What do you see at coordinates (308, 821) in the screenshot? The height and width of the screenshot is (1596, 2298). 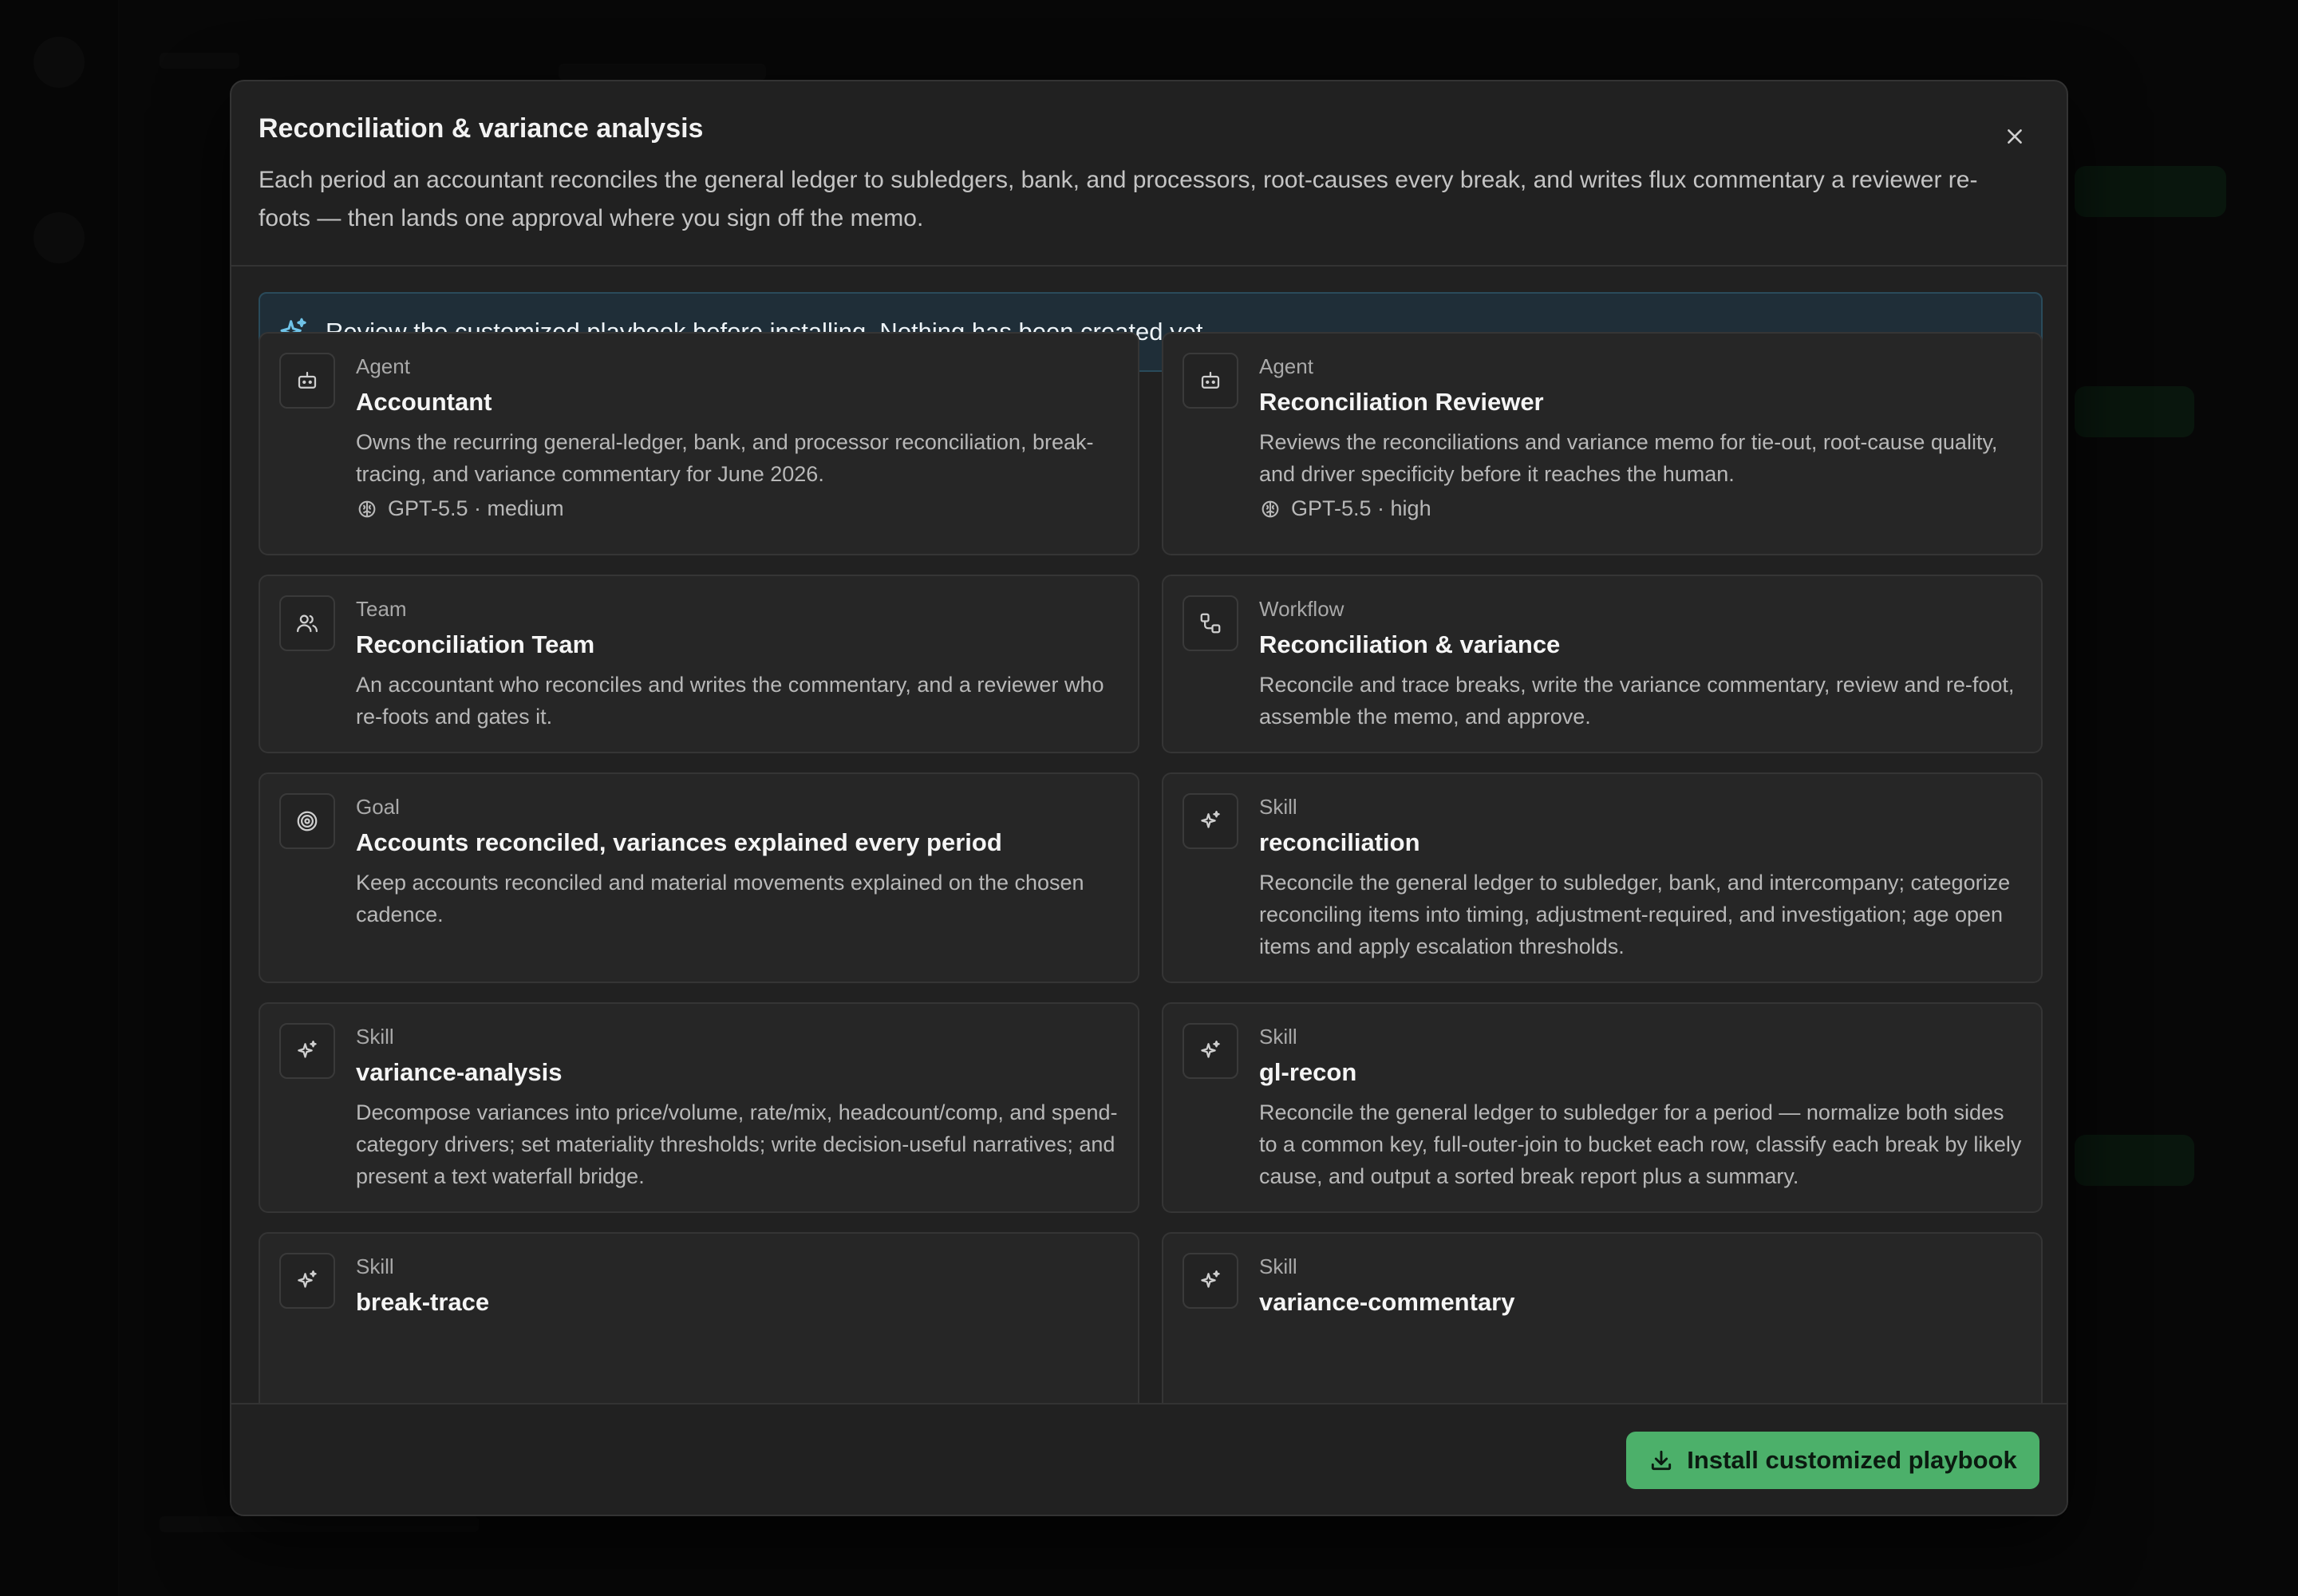 I see `target-icon` at bounding box center [308, 821].